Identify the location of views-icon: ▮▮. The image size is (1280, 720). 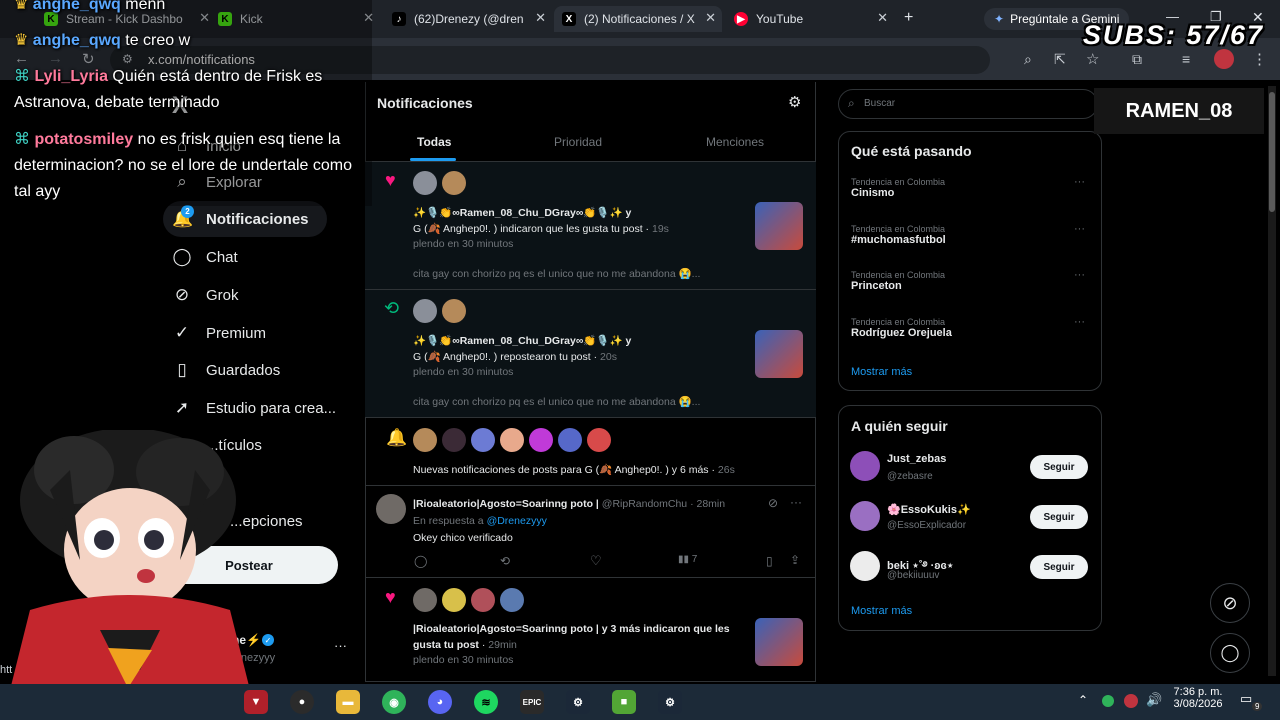
(684, 559).